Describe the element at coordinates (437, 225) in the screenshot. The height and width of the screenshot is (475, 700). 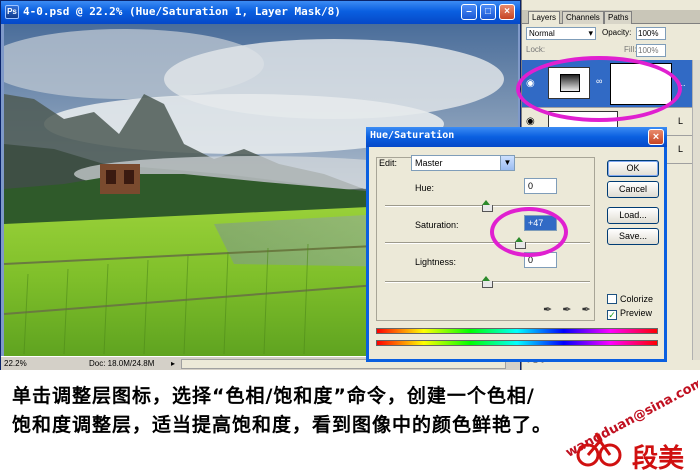
I see `saturation-label: Saturation:` at that location.